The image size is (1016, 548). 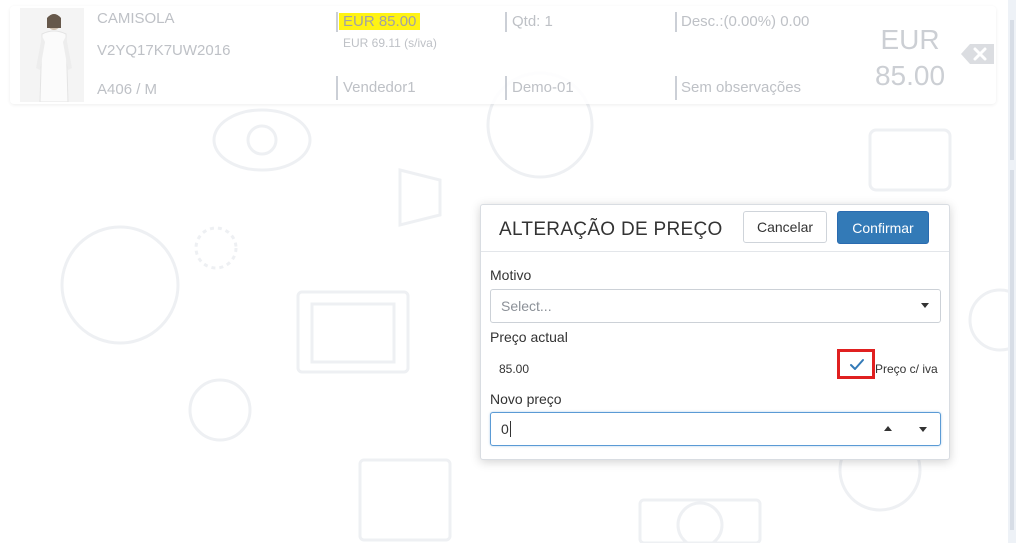 What do you see at coordinates (611, 229) in the screenshot?
I see `dialog-title: ALTERAÇÃO DE PREÇO` at bounding box center [611, 229].